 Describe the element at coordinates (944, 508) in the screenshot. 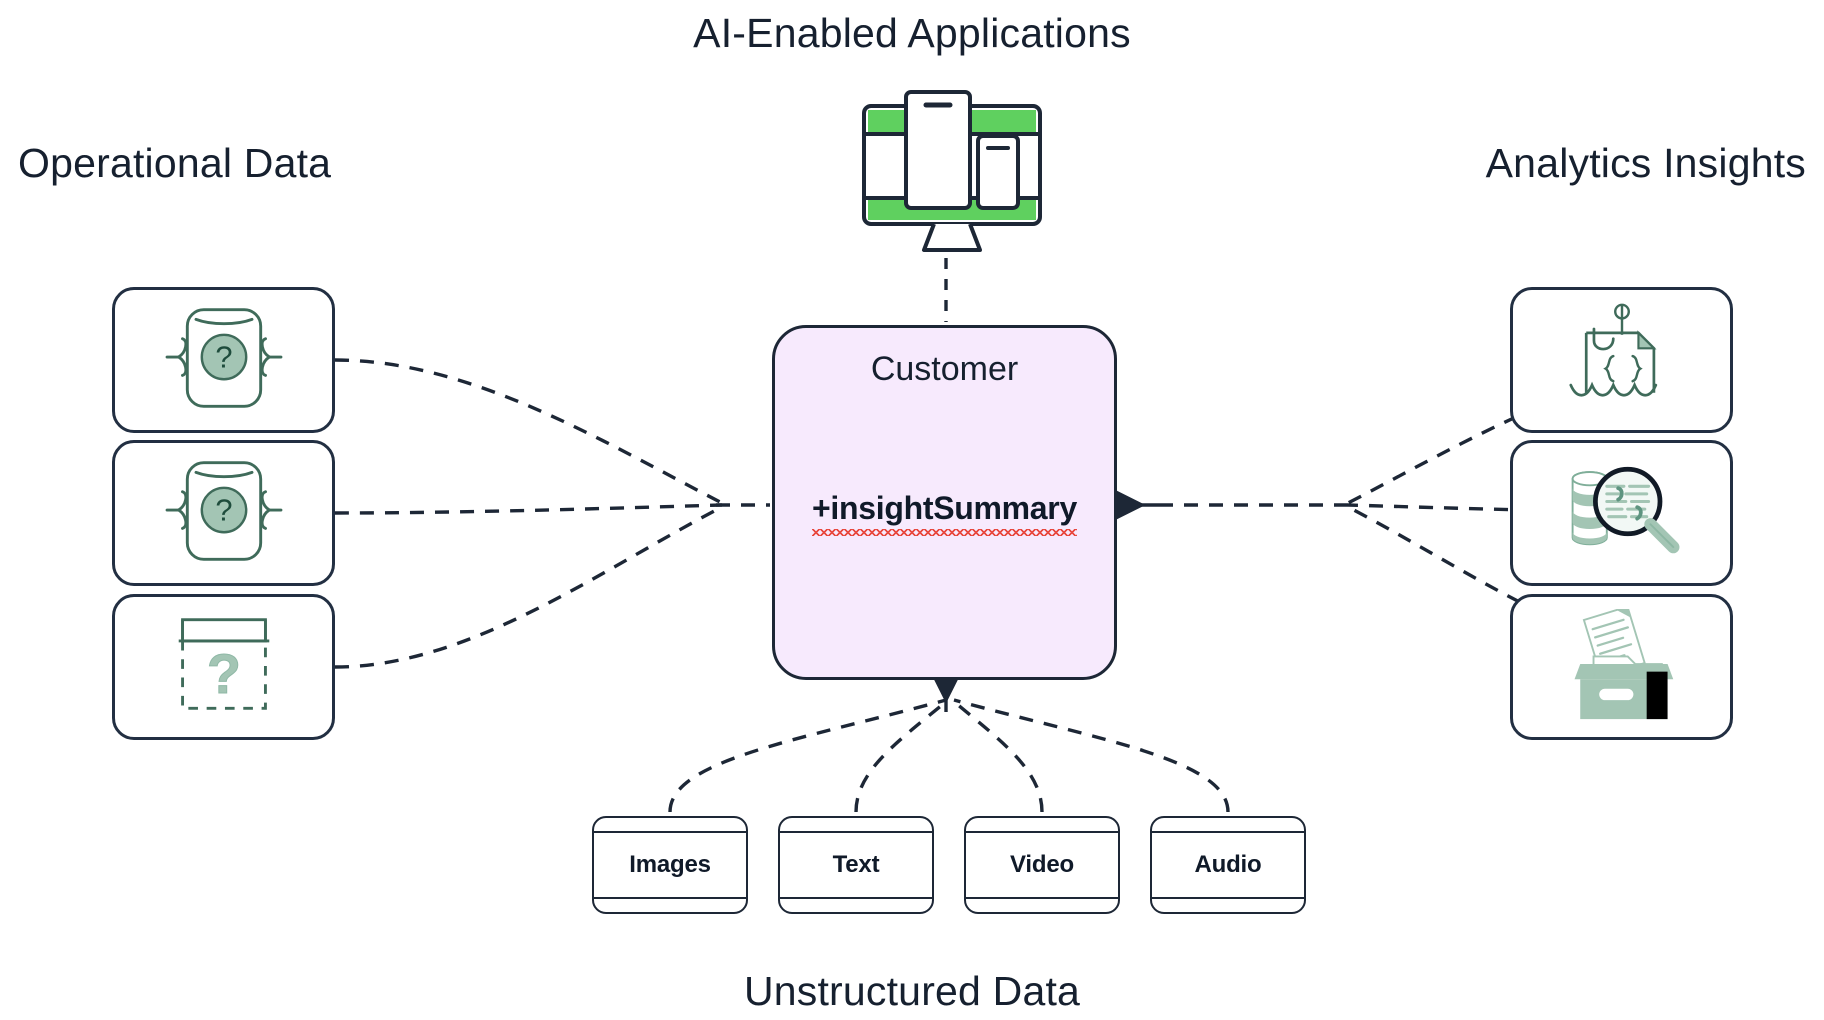

I see `entity-attribute-text: +insightSummary` at that location.